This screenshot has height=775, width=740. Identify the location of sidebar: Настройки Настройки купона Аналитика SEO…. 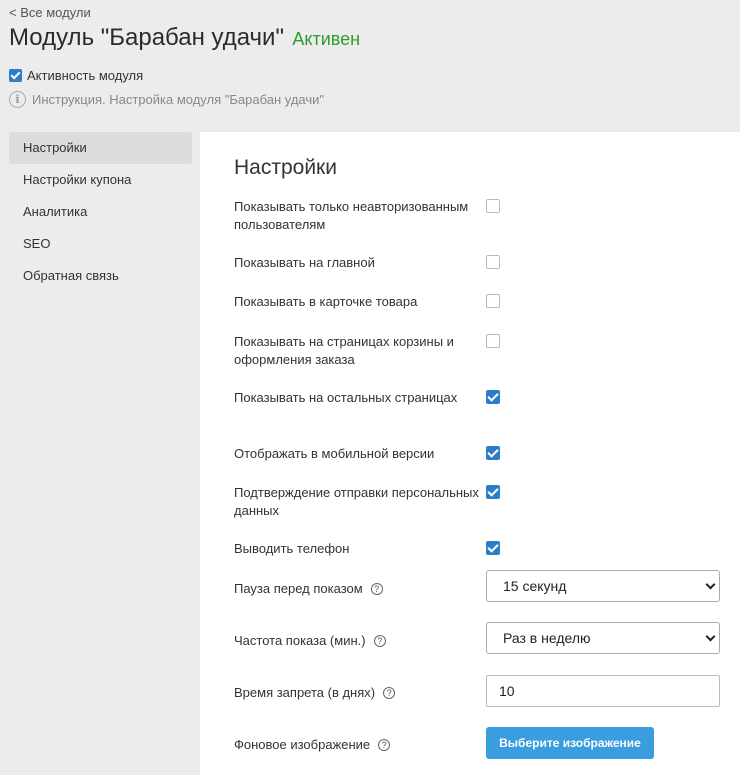
(100, 212).